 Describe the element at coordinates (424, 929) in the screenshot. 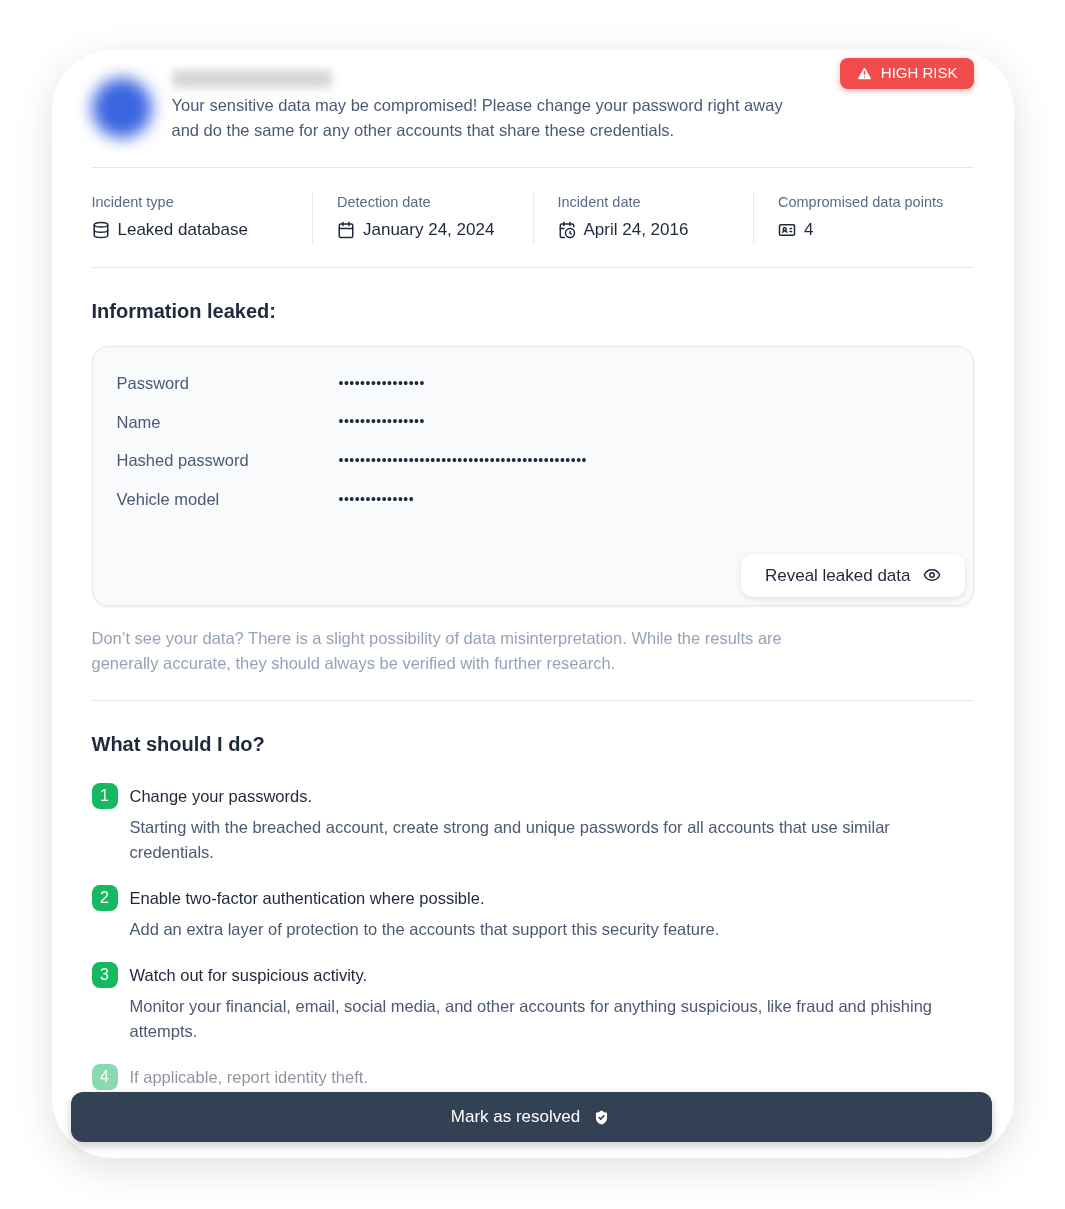

I see `step-description: Add an extra layer of protection to the accounts that support this security feature.` at that location.